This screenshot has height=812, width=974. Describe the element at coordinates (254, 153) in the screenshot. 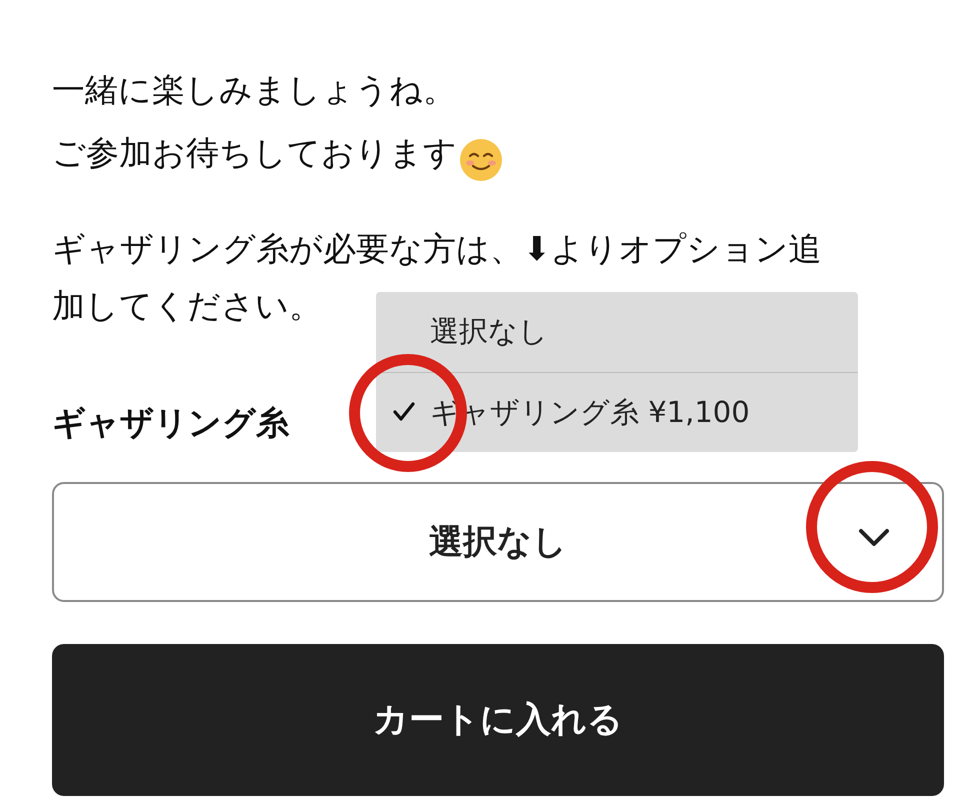

I see `message-line: ご参加お待ちしております` at that location.